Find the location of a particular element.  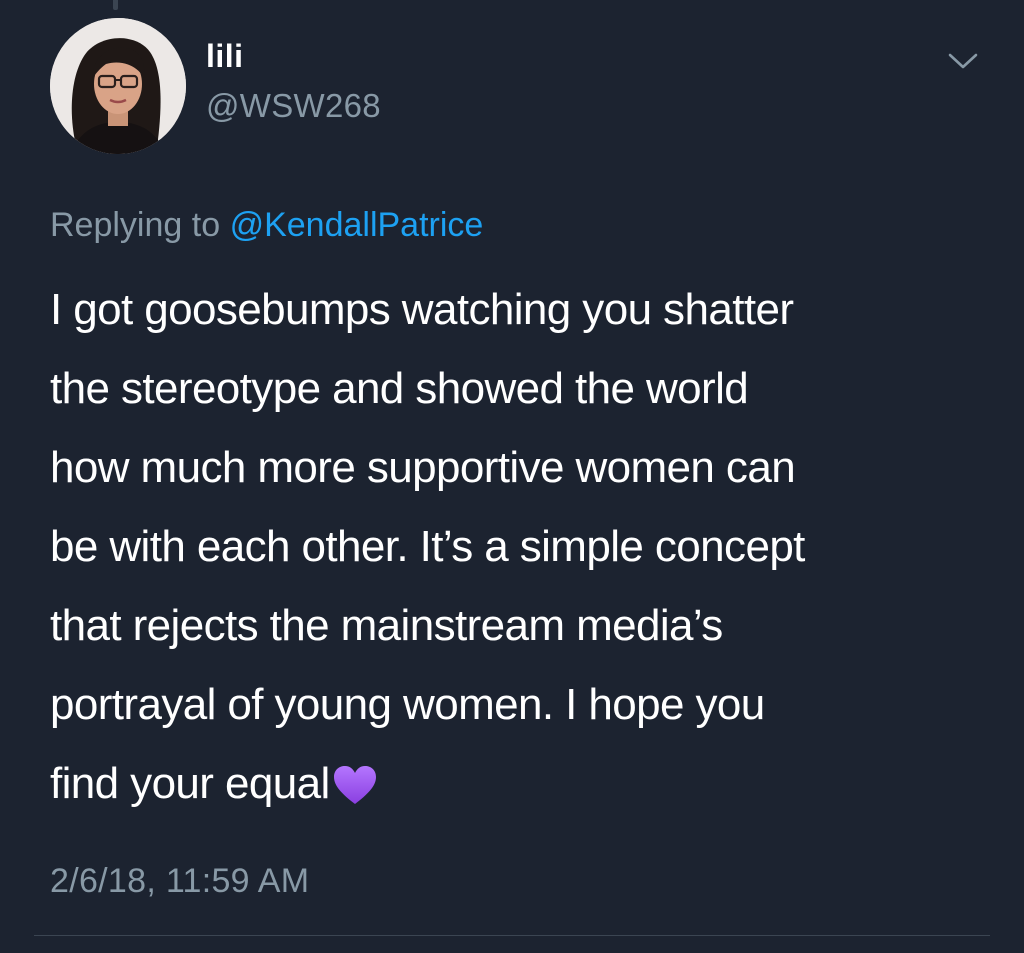

avatar-image is located at coordinates (118, 86).